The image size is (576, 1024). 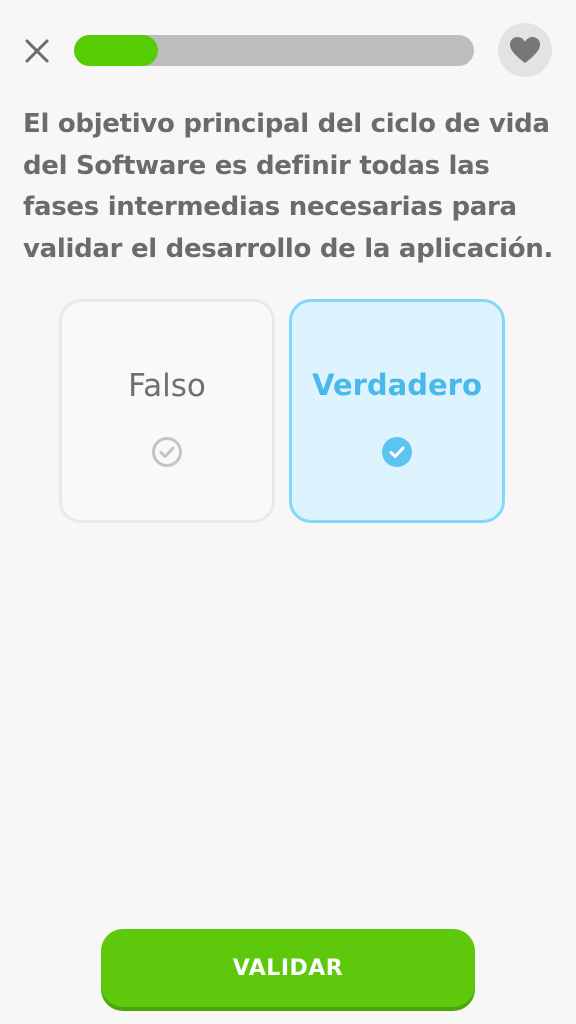 What do you see at coordinates (167, 411) in the screenshot?
I see `option-false: Falso` at bounding box center [167, 411].